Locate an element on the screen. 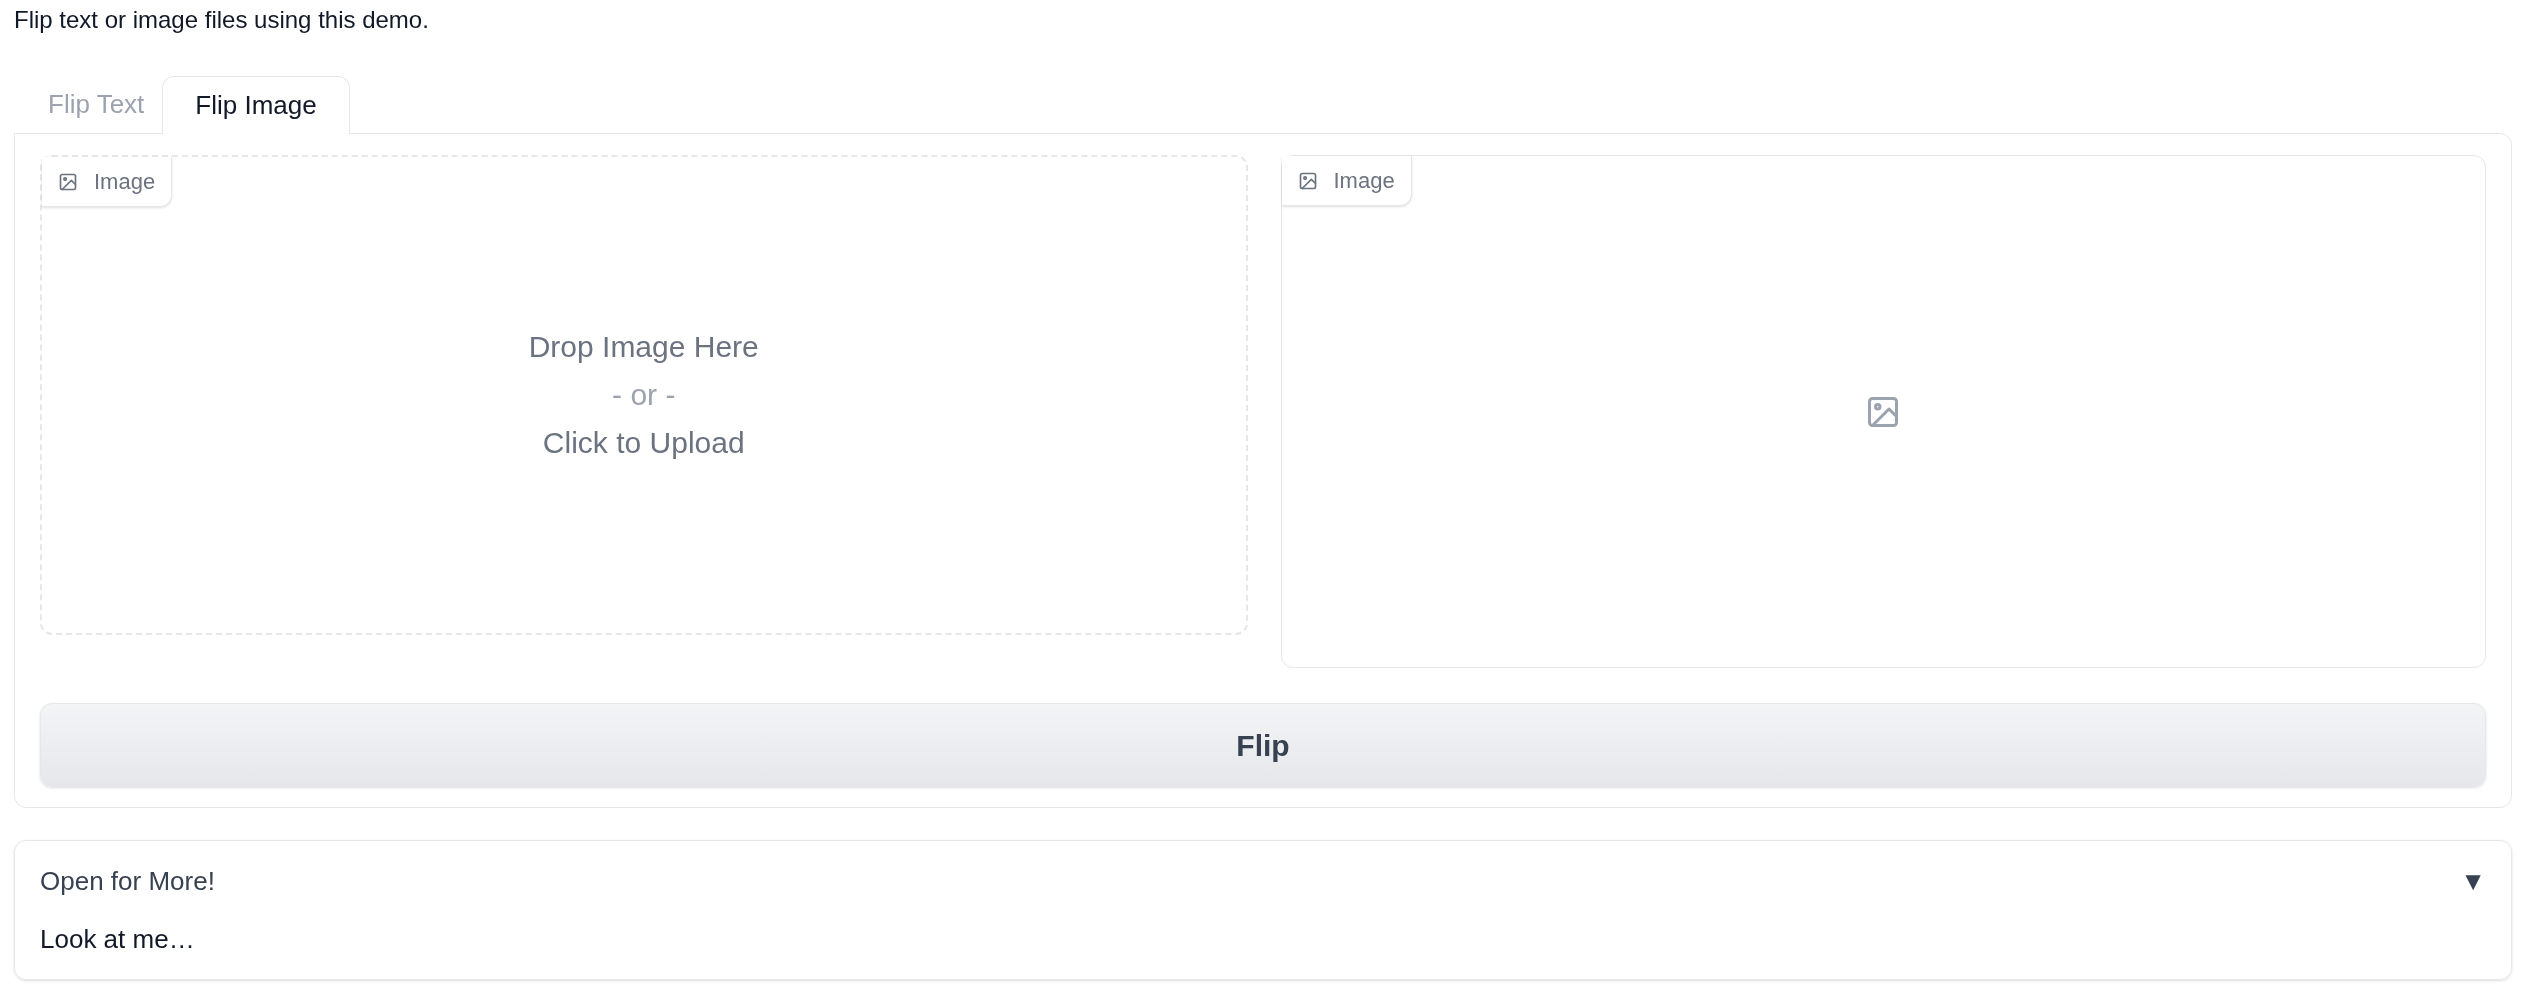  tab: Flip Image is located at coordinates (256, 105).